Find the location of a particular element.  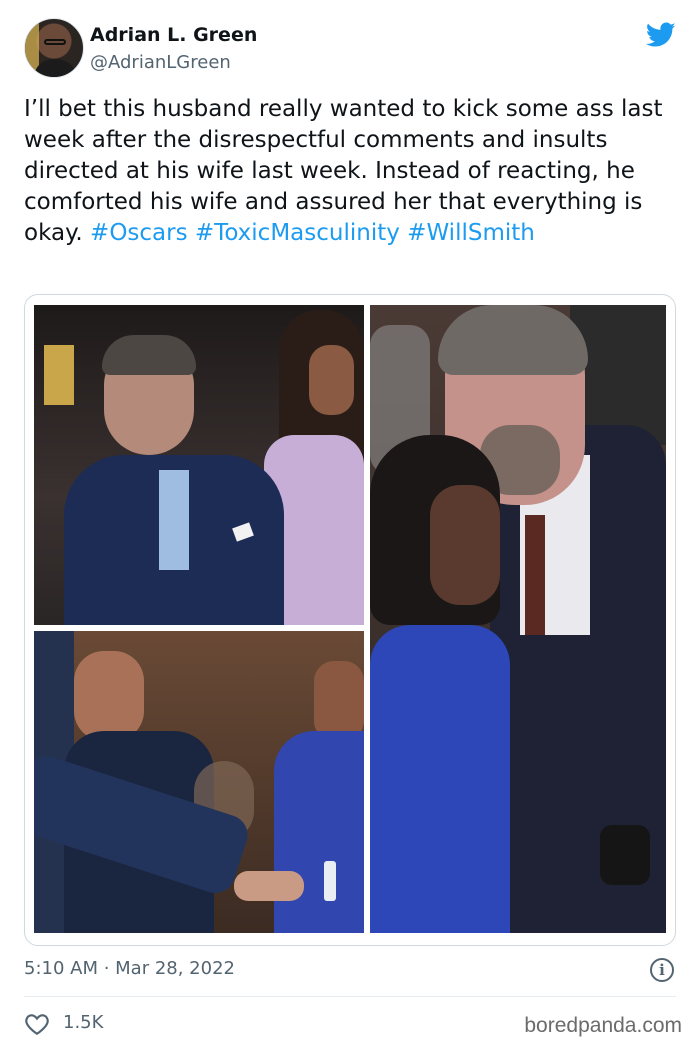

twitter-bird-icon is located at coordinates (661, 35).